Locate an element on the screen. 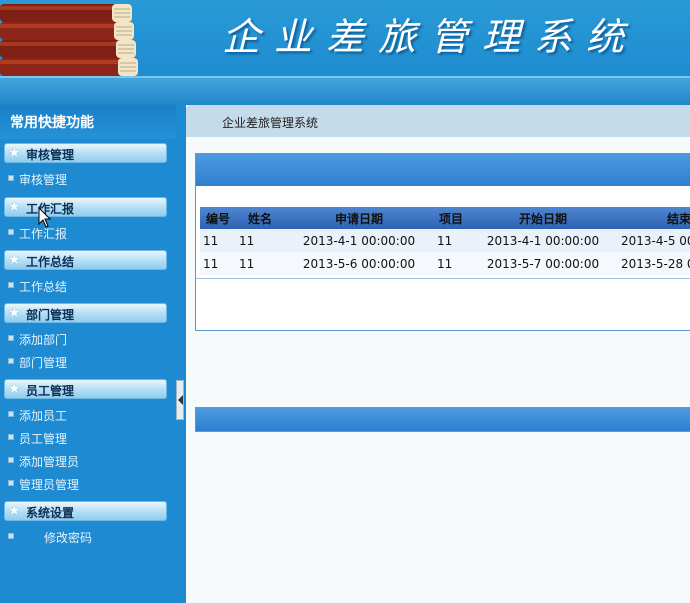 The height and width of the screenshot is (603, 690). sidebar-group-label: 部门管理 is located at coordinates (50, 315).